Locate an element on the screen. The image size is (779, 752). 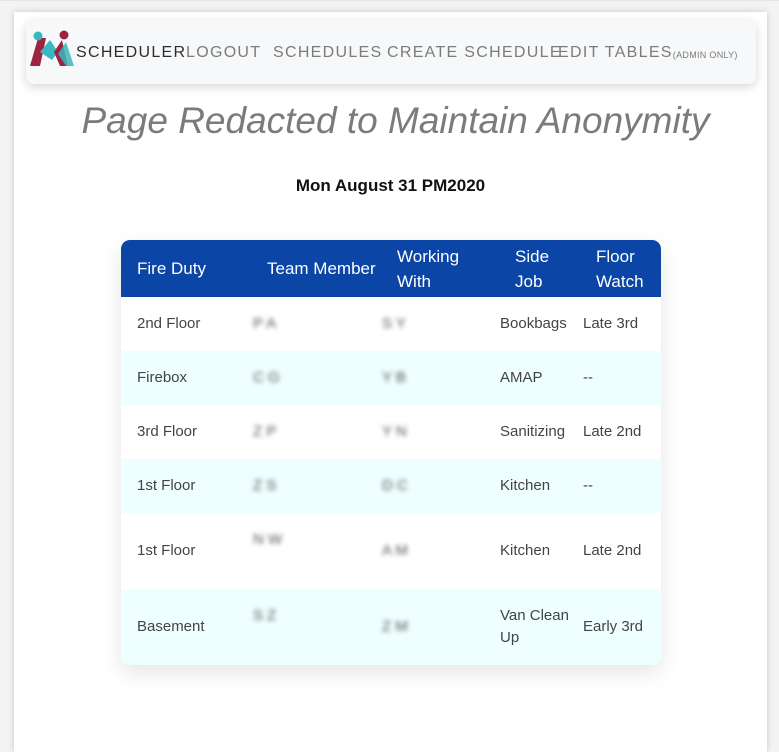
table-row: 2nd Floor P A S Y Bookbags Late 3rd is located at coordinates (391, 324).